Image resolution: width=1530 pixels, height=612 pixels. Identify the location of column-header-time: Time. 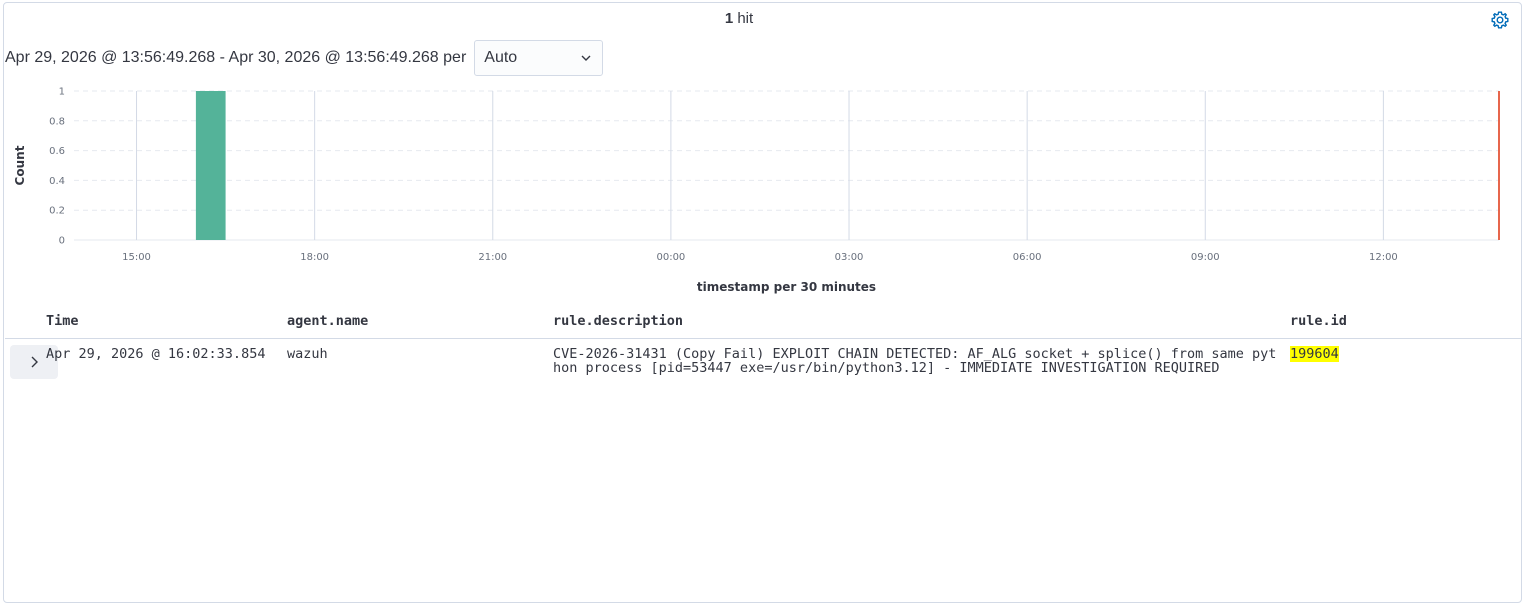
(62, 321).